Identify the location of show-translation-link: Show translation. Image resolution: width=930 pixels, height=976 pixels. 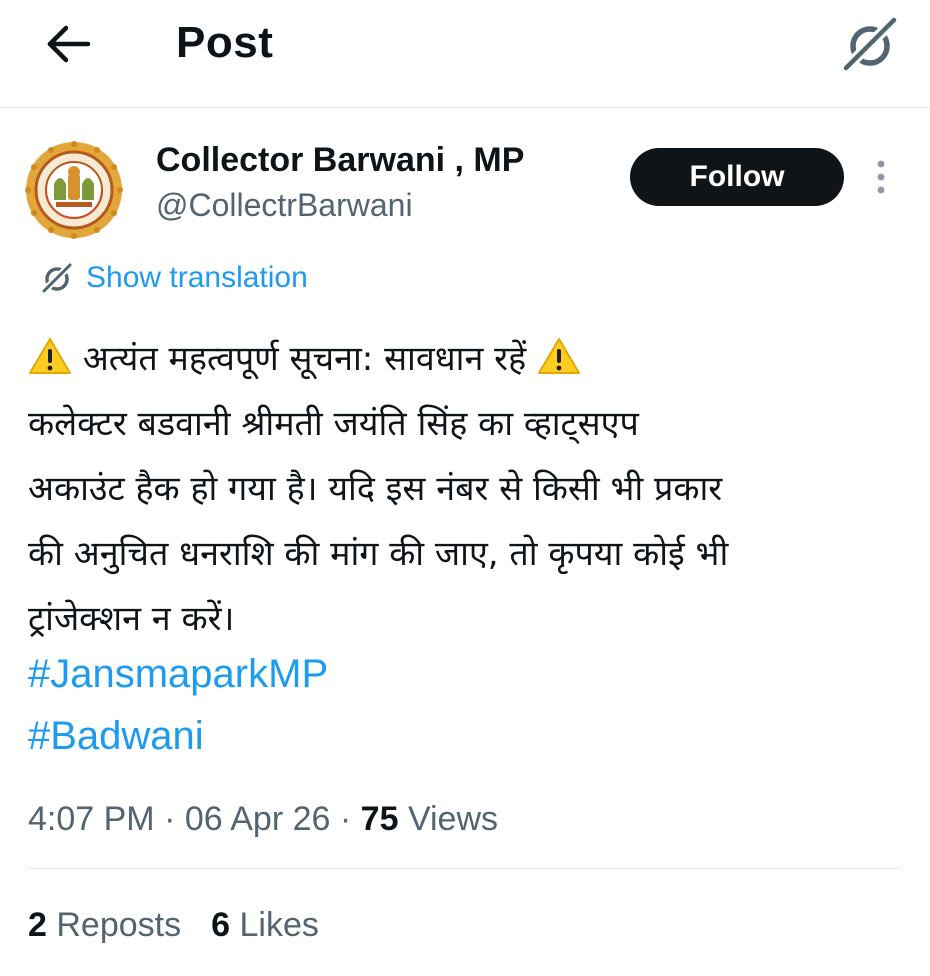
(174, 278).